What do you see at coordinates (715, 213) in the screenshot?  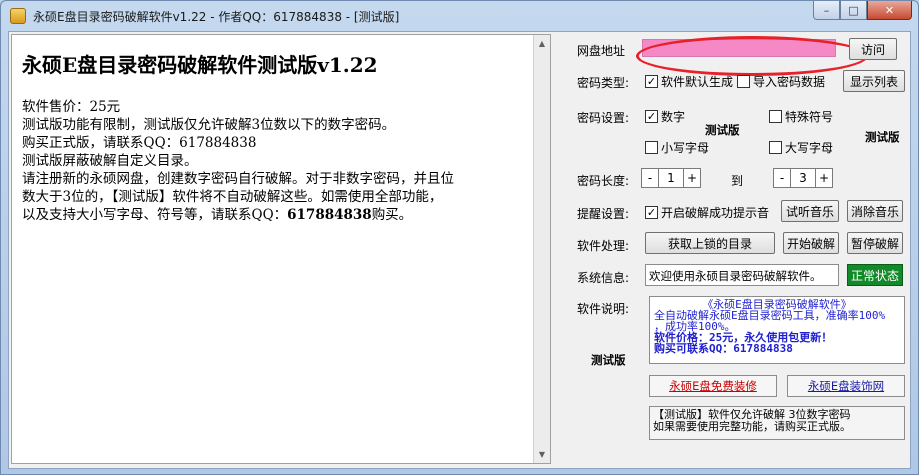 I see `enable-reminder-label: 开启破解成功提示音` at bounding box center [715, 213].